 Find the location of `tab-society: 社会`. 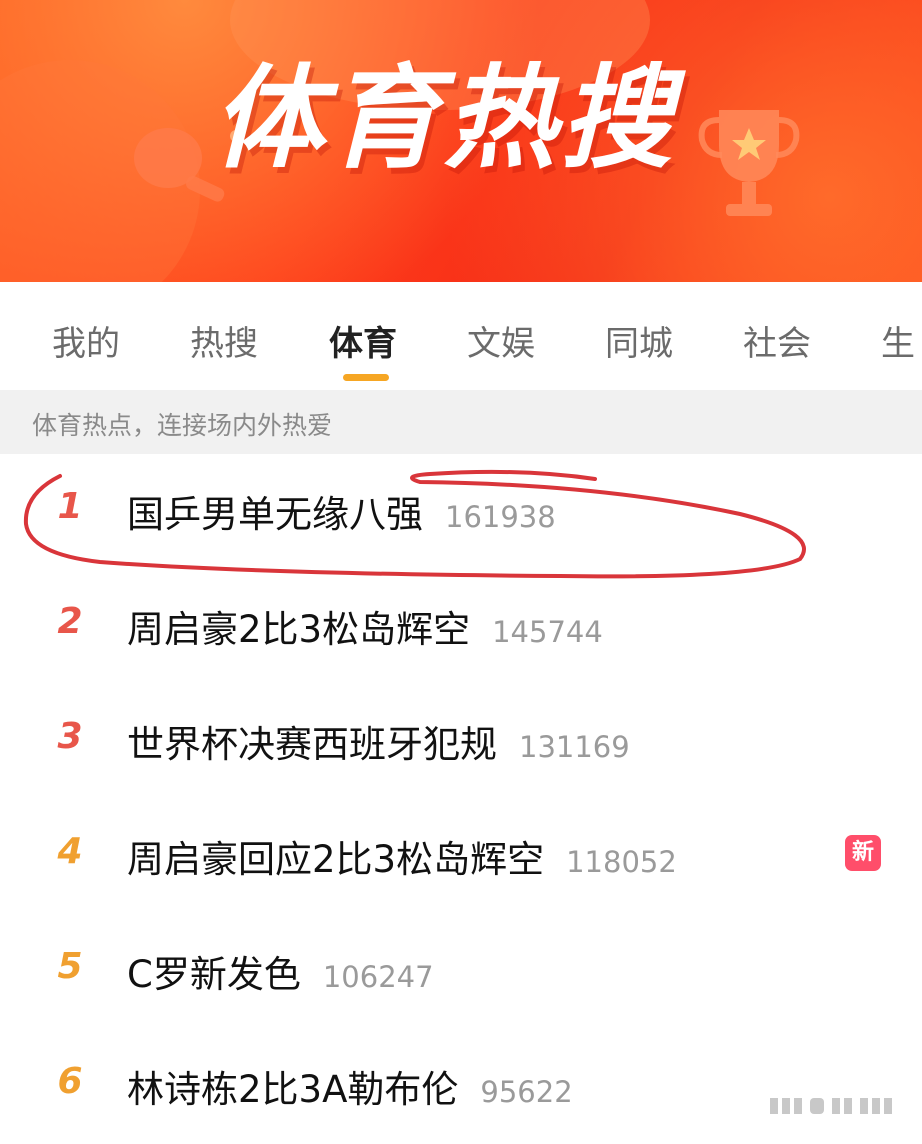

tab-society: 社会 is located at coordinates (777, 340).